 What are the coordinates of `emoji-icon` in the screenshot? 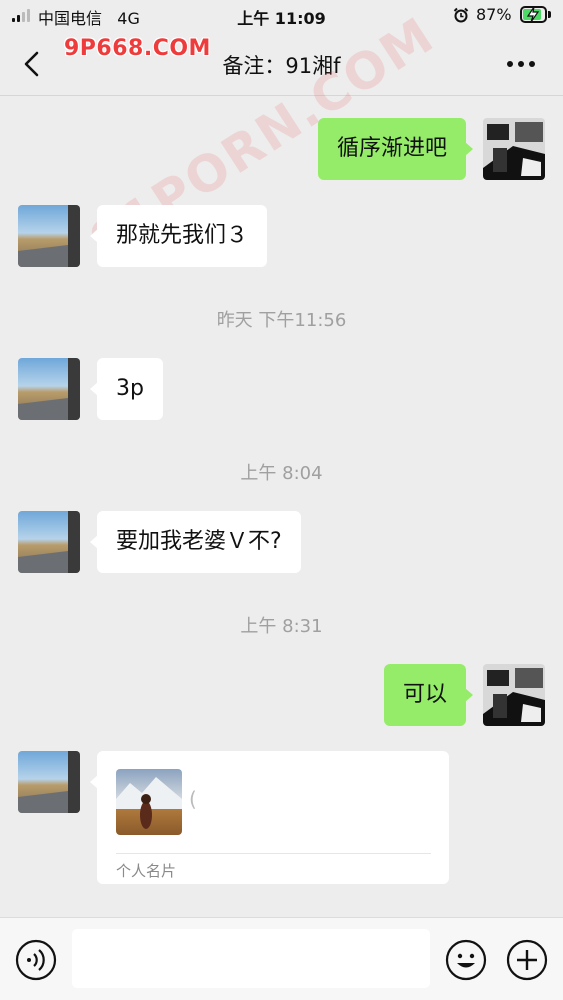 It's located at (466, 960).